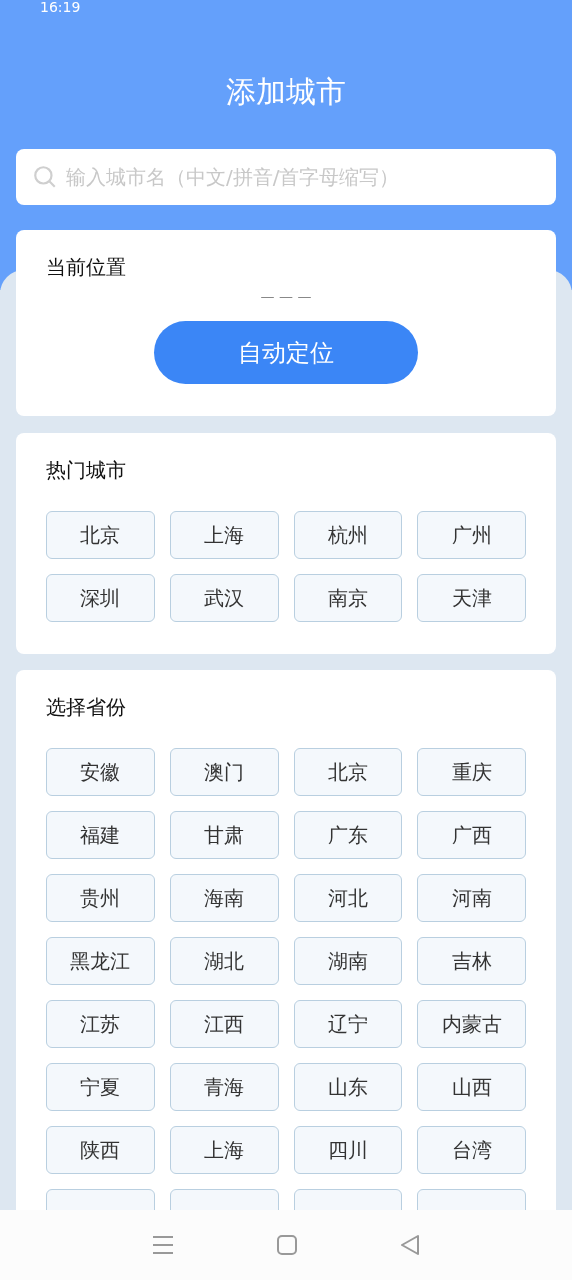  I want to click on search-icon, so click(45, 177).